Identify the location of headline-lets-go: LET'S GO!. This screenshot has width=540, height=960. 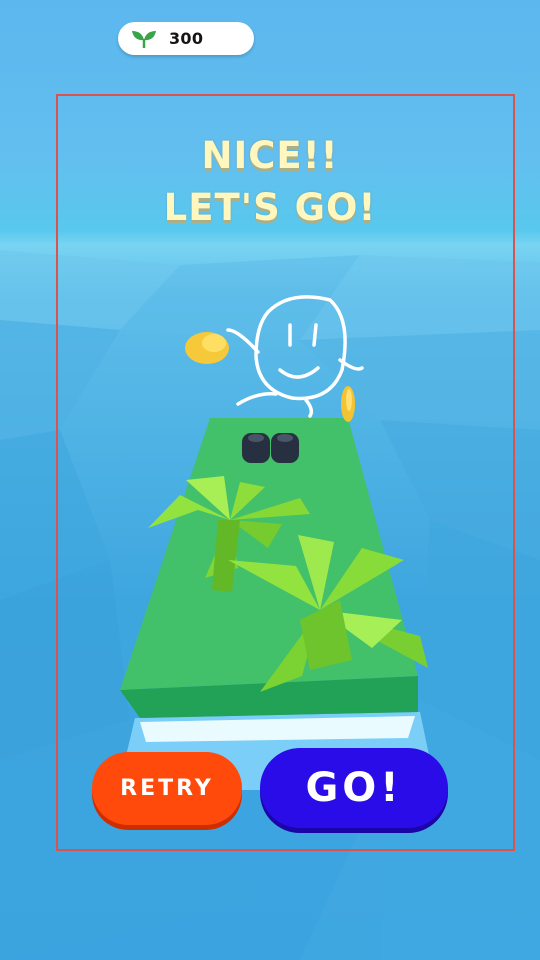
(270, 207).